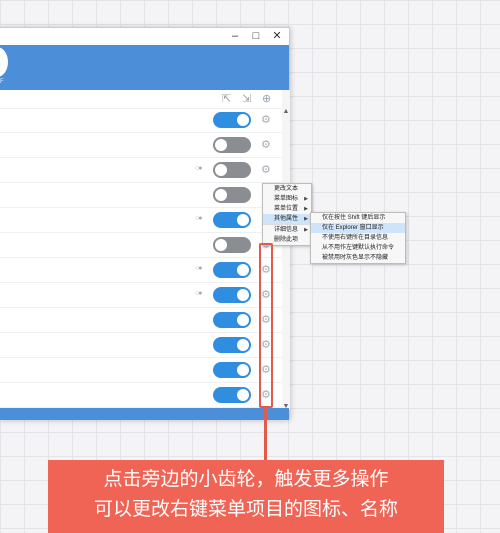  I want to click on submenu-item-never-default: 从不用作左键默认执行命令, so click(358, 248).